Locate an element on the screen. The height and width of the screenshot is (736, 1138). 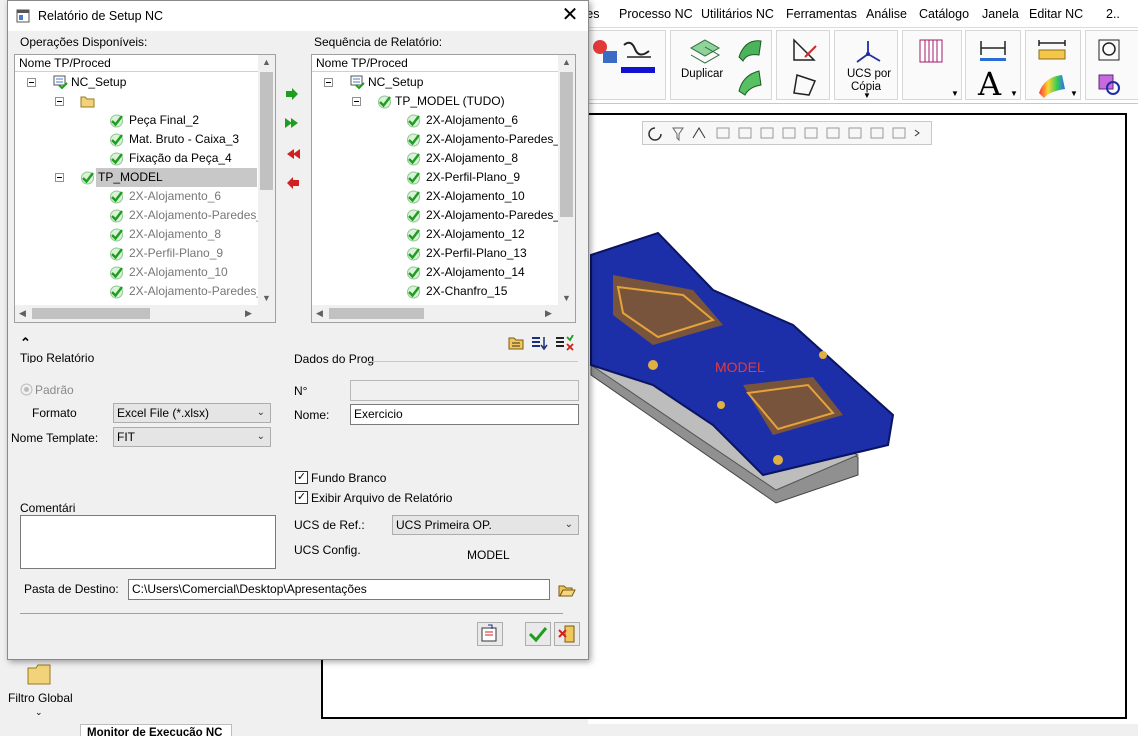
tree-item: 2X-Chanfro_15 is located at coordinates (434, 291).